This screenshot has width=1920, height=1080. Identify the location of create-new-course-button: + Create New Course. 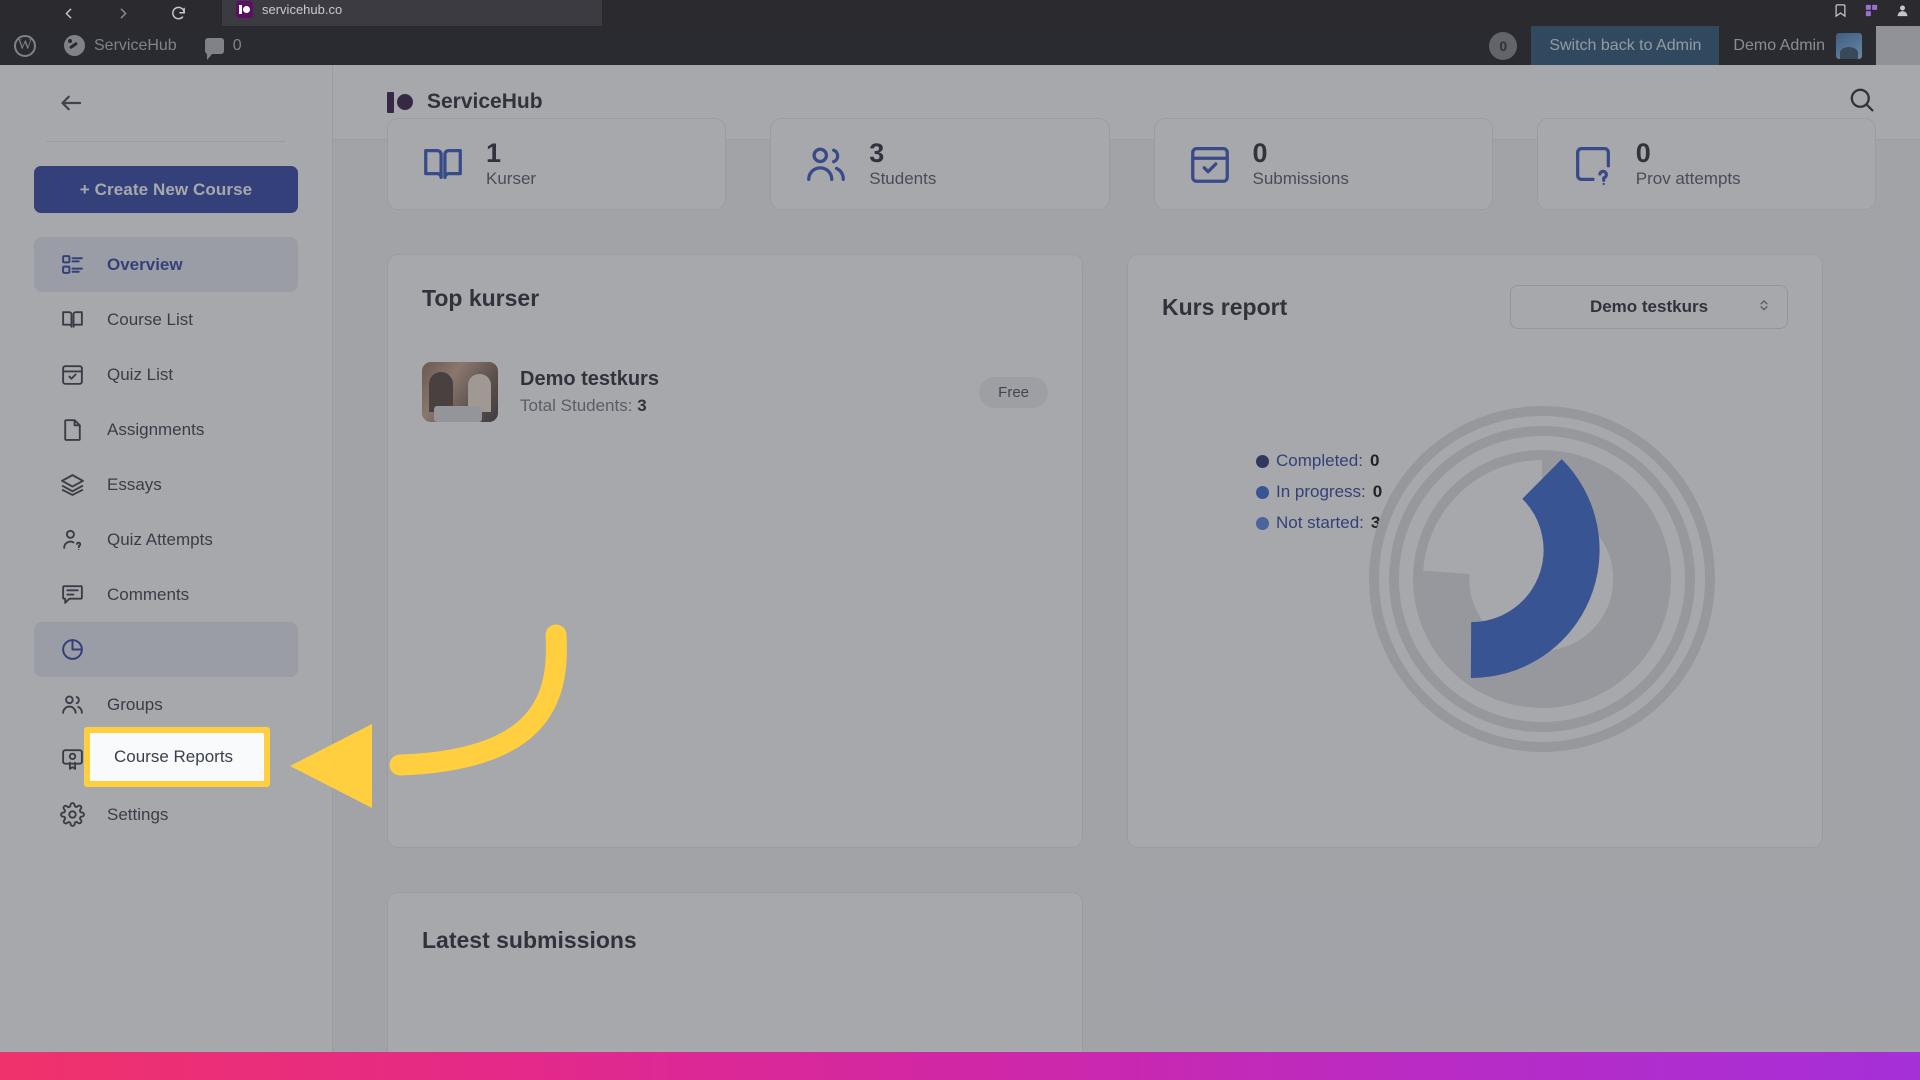
(166, 189).